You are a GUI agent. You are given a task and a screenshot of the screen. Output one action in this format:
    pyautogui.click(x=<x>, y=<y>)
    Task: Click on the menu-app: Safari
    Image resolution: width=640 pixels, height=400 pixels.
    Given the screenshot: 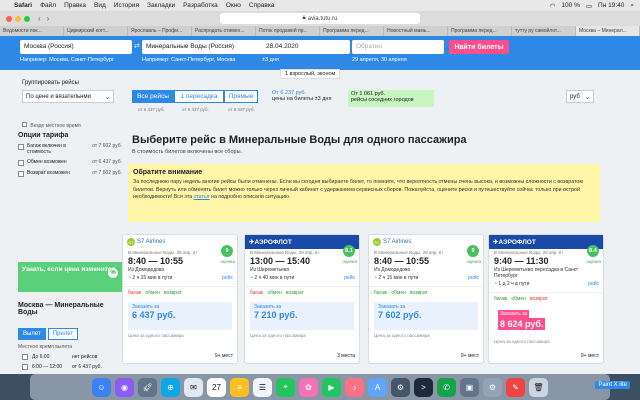 What is the action you would take?
    pyautogui.click(x=23, y=5)
    